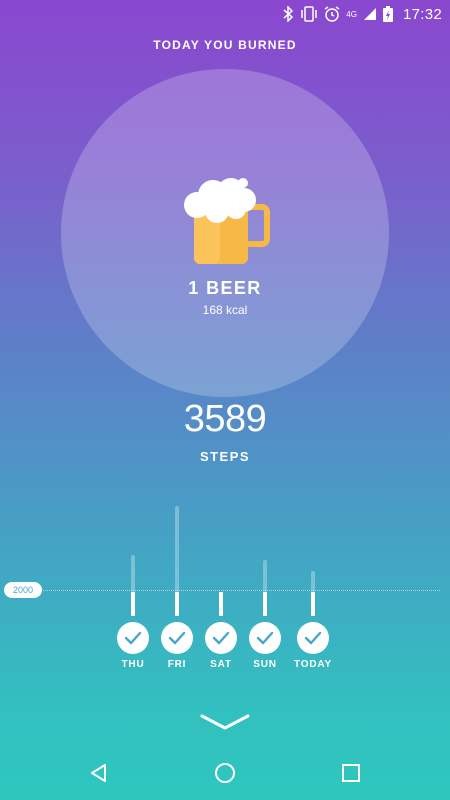 This screenshot has height=800, width=450. Describe the element at coordinates (221, 585) in the screenshot. I see `day-column-sat: SAT` at that location.